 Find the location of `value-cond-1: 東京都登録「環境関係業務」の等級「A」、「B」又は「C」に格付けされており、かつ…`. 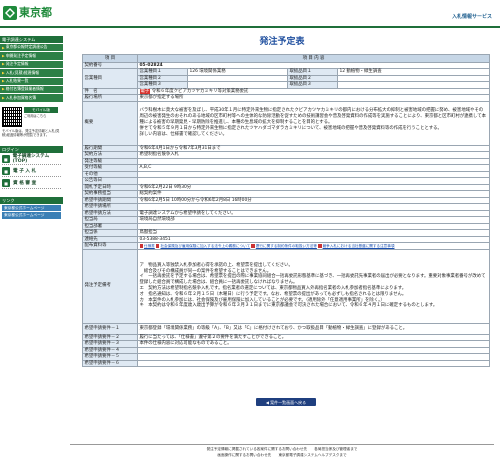

value-cond-1: 東京都登録「環境関係業務」の等級「A」、「B」又は「C」に格付けされており、かつ… is located at coordinates (313, 328).